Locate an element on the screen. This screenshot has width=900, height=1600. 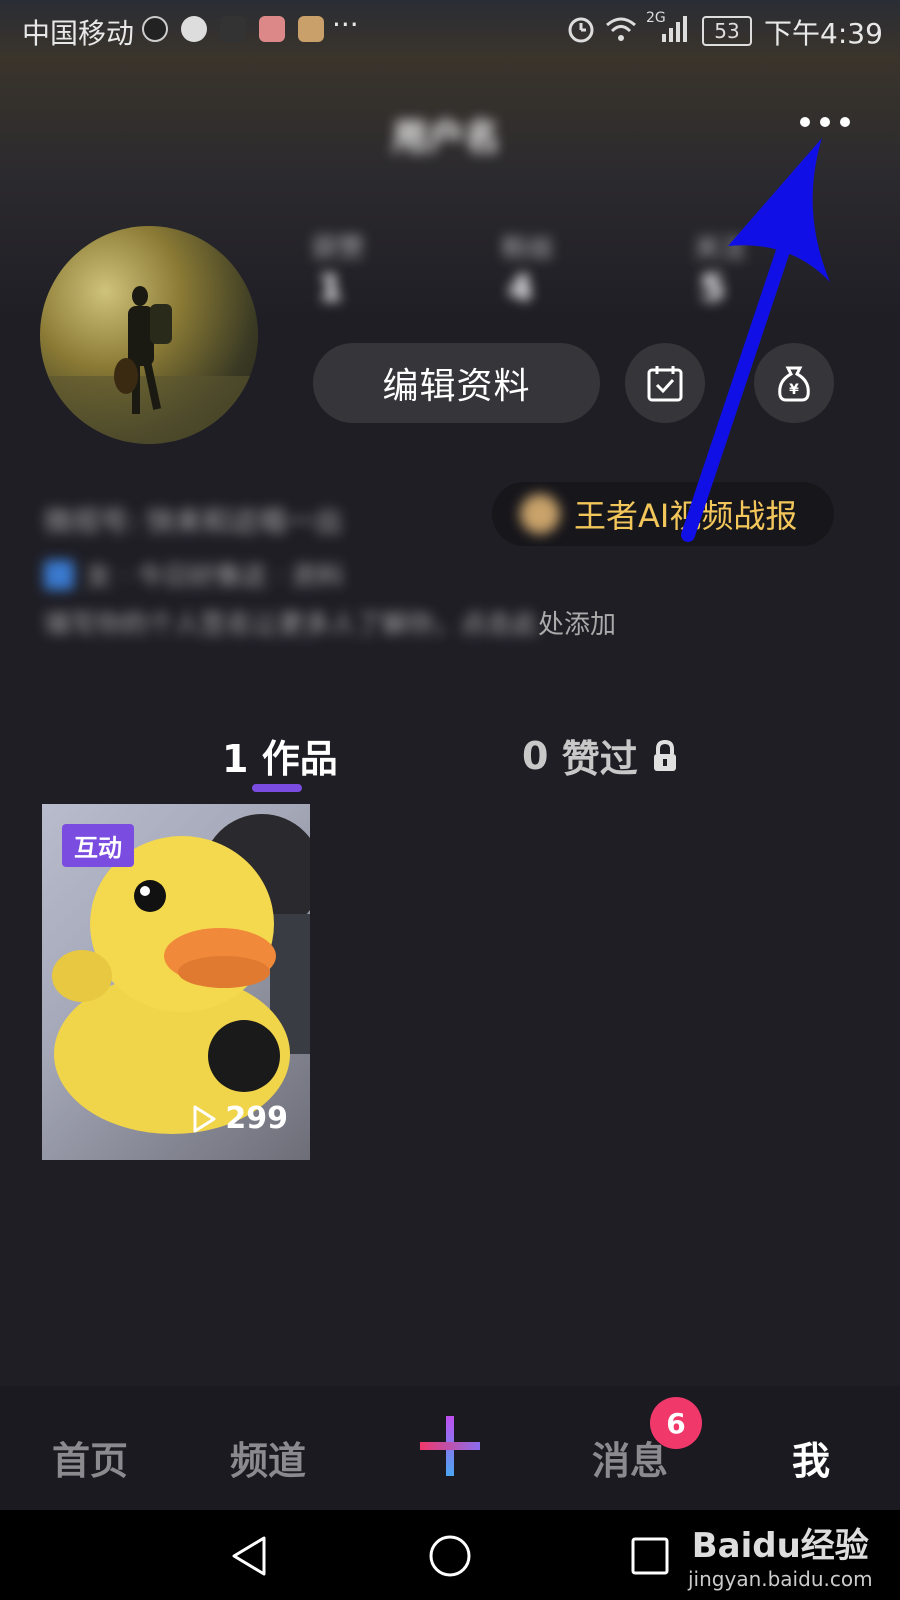
carrier-label: 中国移动 is located at coordinates (78, 33).